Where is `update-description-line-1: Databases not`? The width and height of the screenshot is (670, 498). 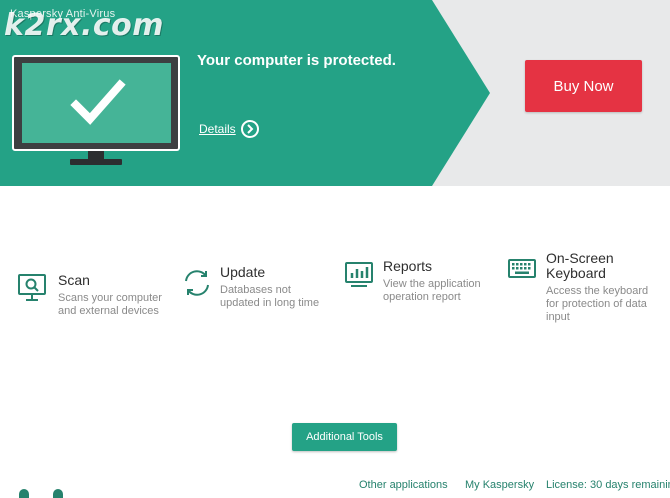
update-description-line-1: Databases not is located at coordinates (255, 290).